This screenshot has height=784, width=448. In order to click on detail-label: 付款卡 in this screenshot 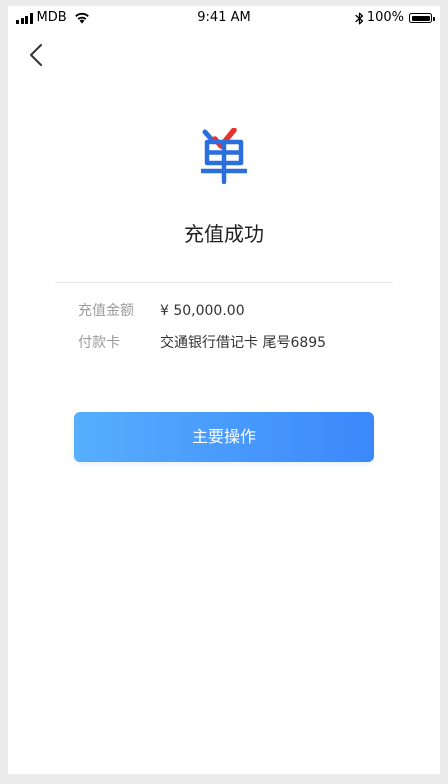, I will do `click(99, 343)`.